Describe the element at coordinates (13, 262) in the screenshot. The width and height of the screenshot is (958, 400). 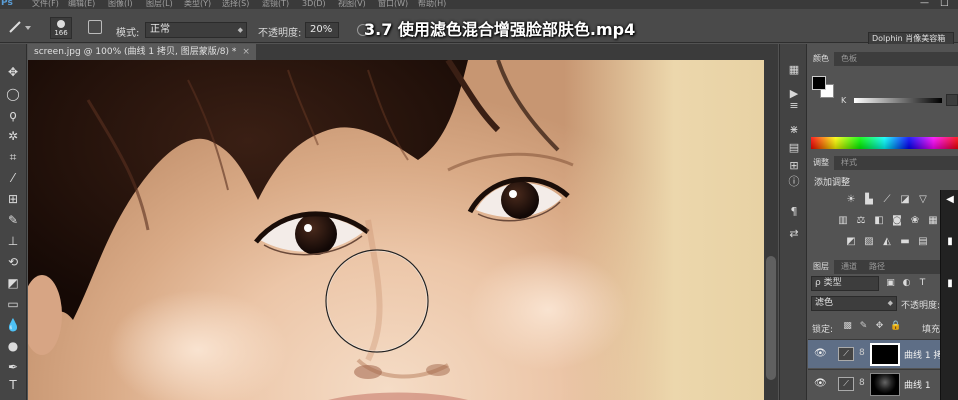
I see `history-brush-icon: ⟲` at that location.